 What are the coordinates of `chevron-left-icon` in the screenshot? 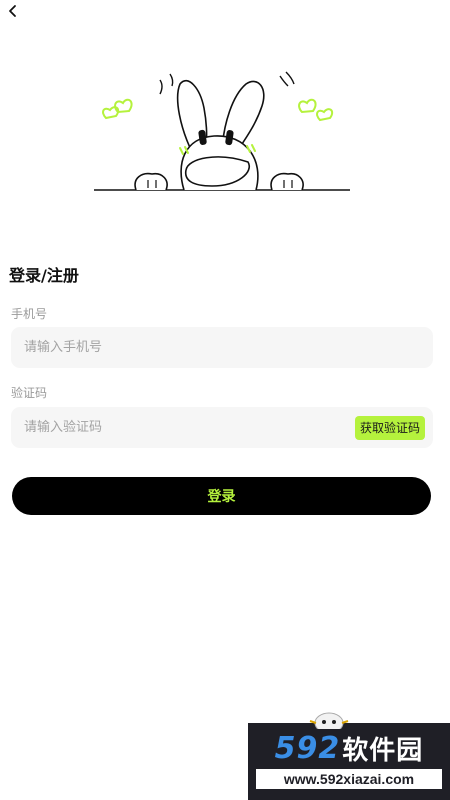 It's located at (12, 11).